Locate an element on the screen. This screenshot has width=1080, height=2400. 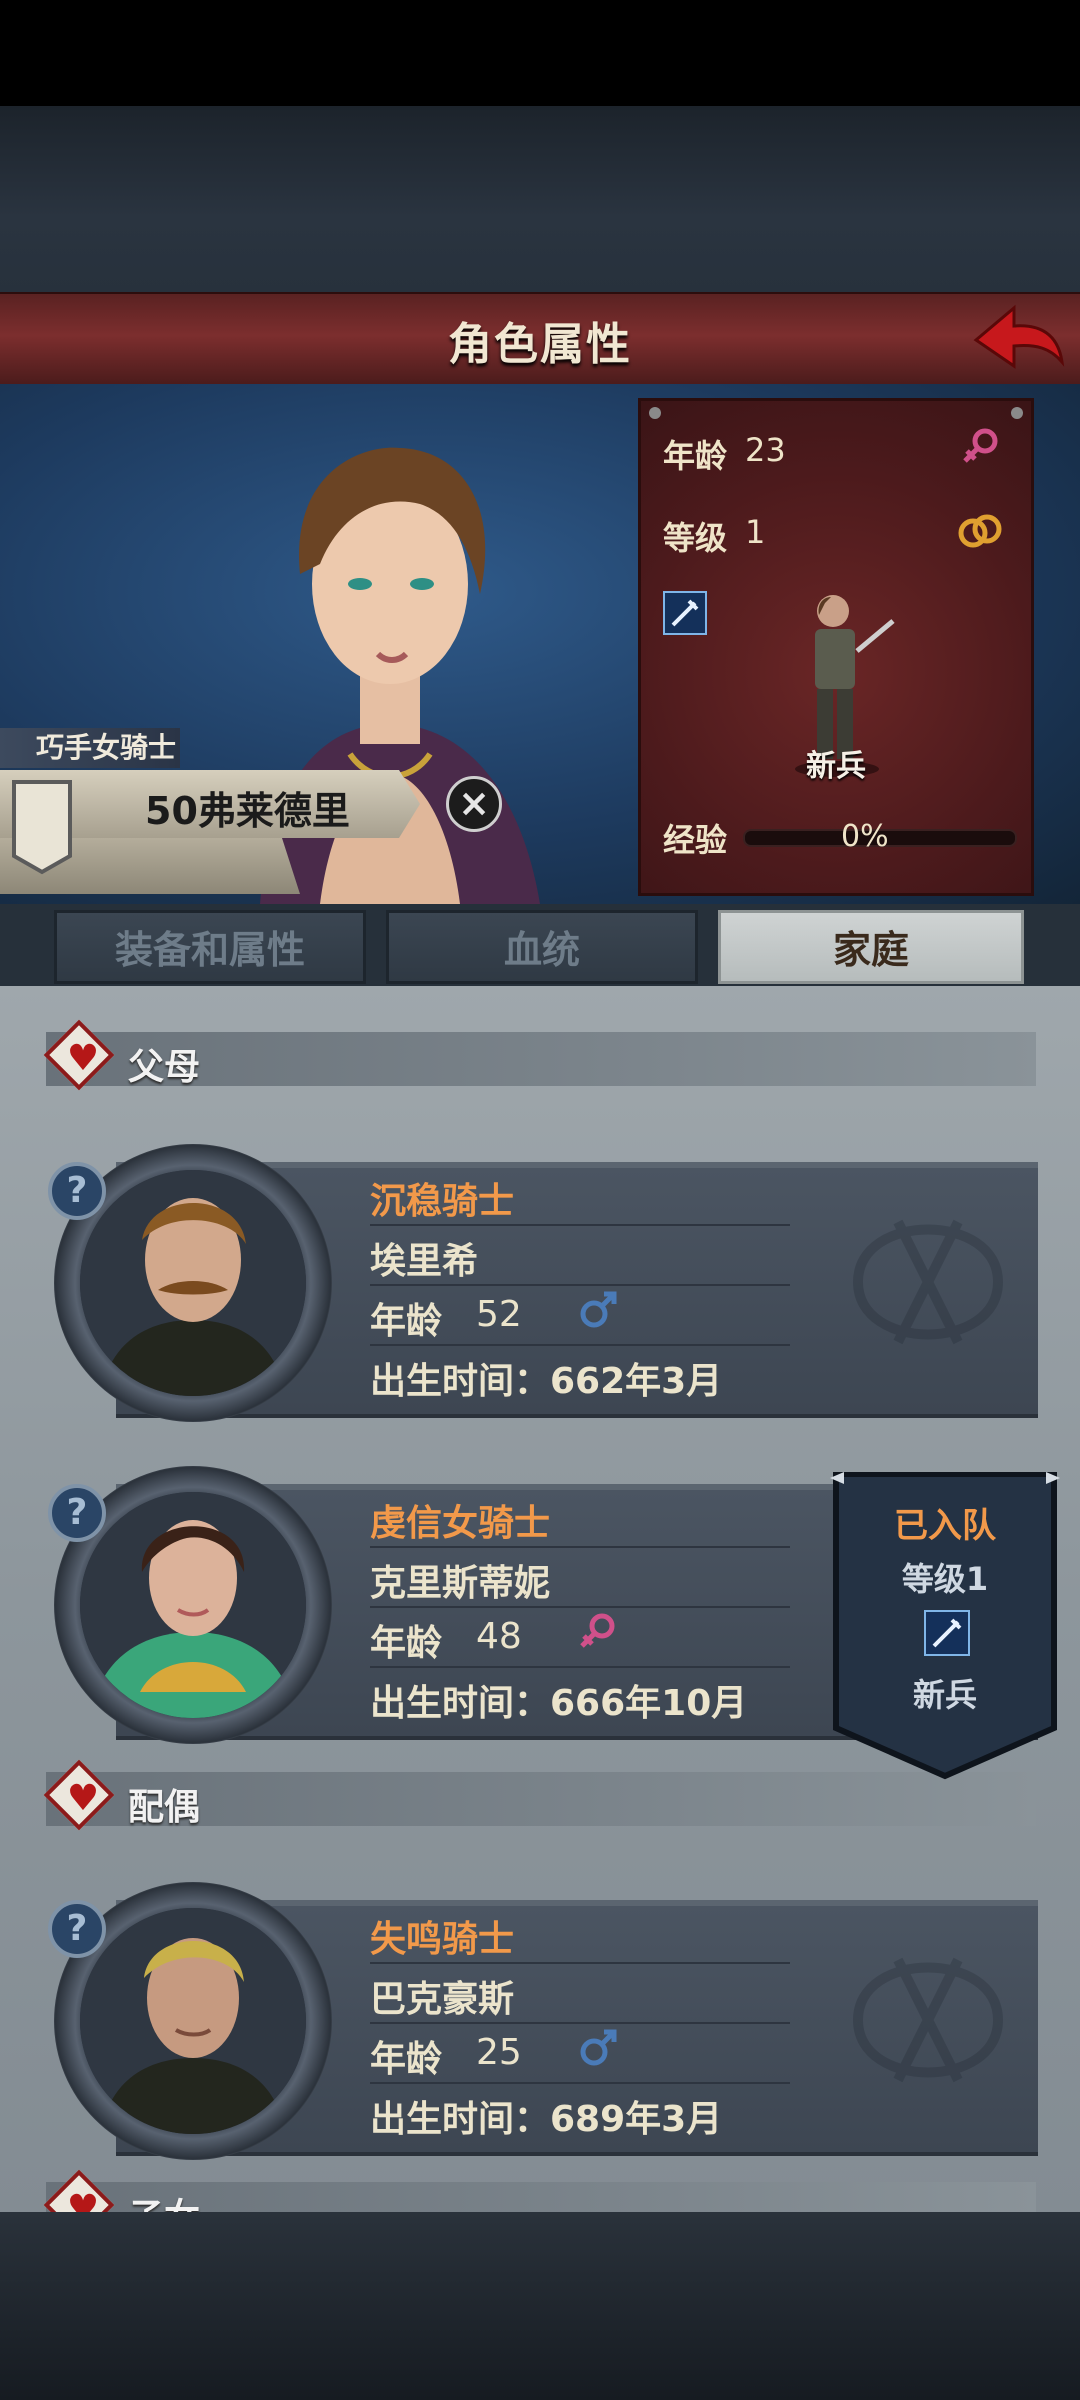
tab-bloodline: 血统 is located at coordinates (542, 947).